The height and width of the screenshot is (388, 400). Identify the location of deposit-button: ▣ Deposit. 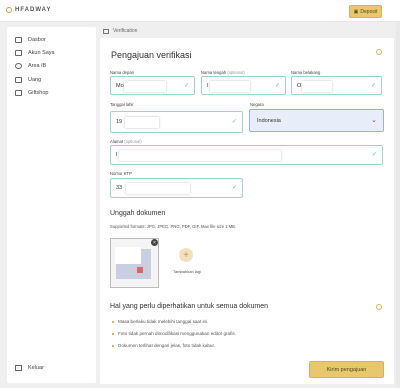
(365, 11).